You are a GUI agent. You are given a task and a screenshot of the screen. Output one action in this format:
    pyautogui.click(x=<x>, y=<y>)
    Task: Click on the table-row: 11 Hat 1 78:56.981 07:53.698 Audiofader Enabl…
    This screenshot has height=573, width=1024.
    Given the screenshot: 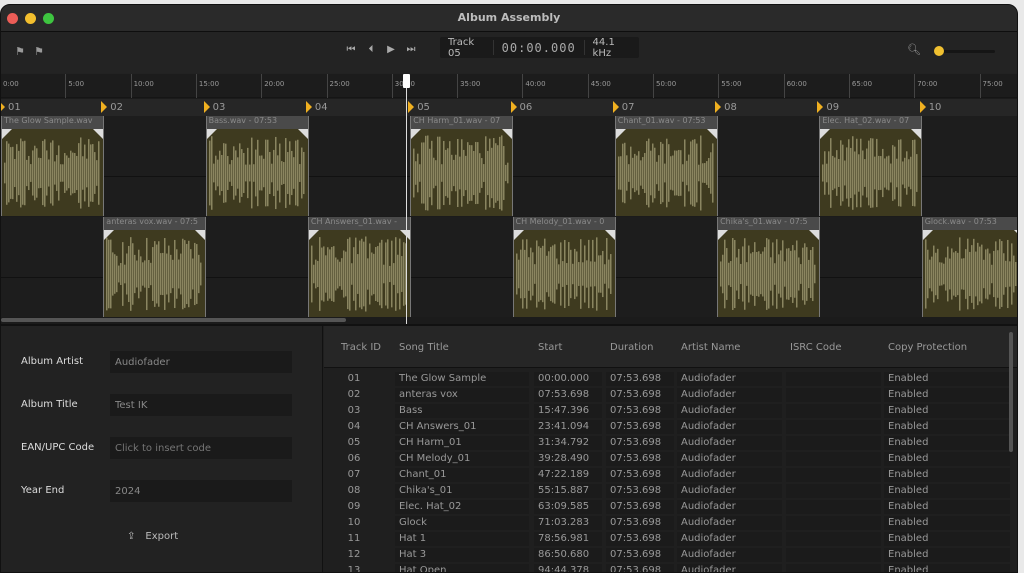 What is the action you would take?
    pyautogui.click(x=667, y=539)
    